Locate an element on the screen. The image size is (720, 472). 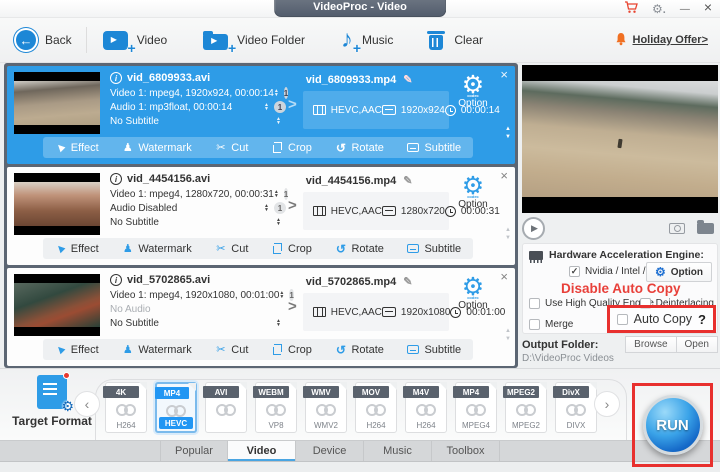
format-card-webm-vp8: WEBM VP8 is located at coordinates (275, 407).